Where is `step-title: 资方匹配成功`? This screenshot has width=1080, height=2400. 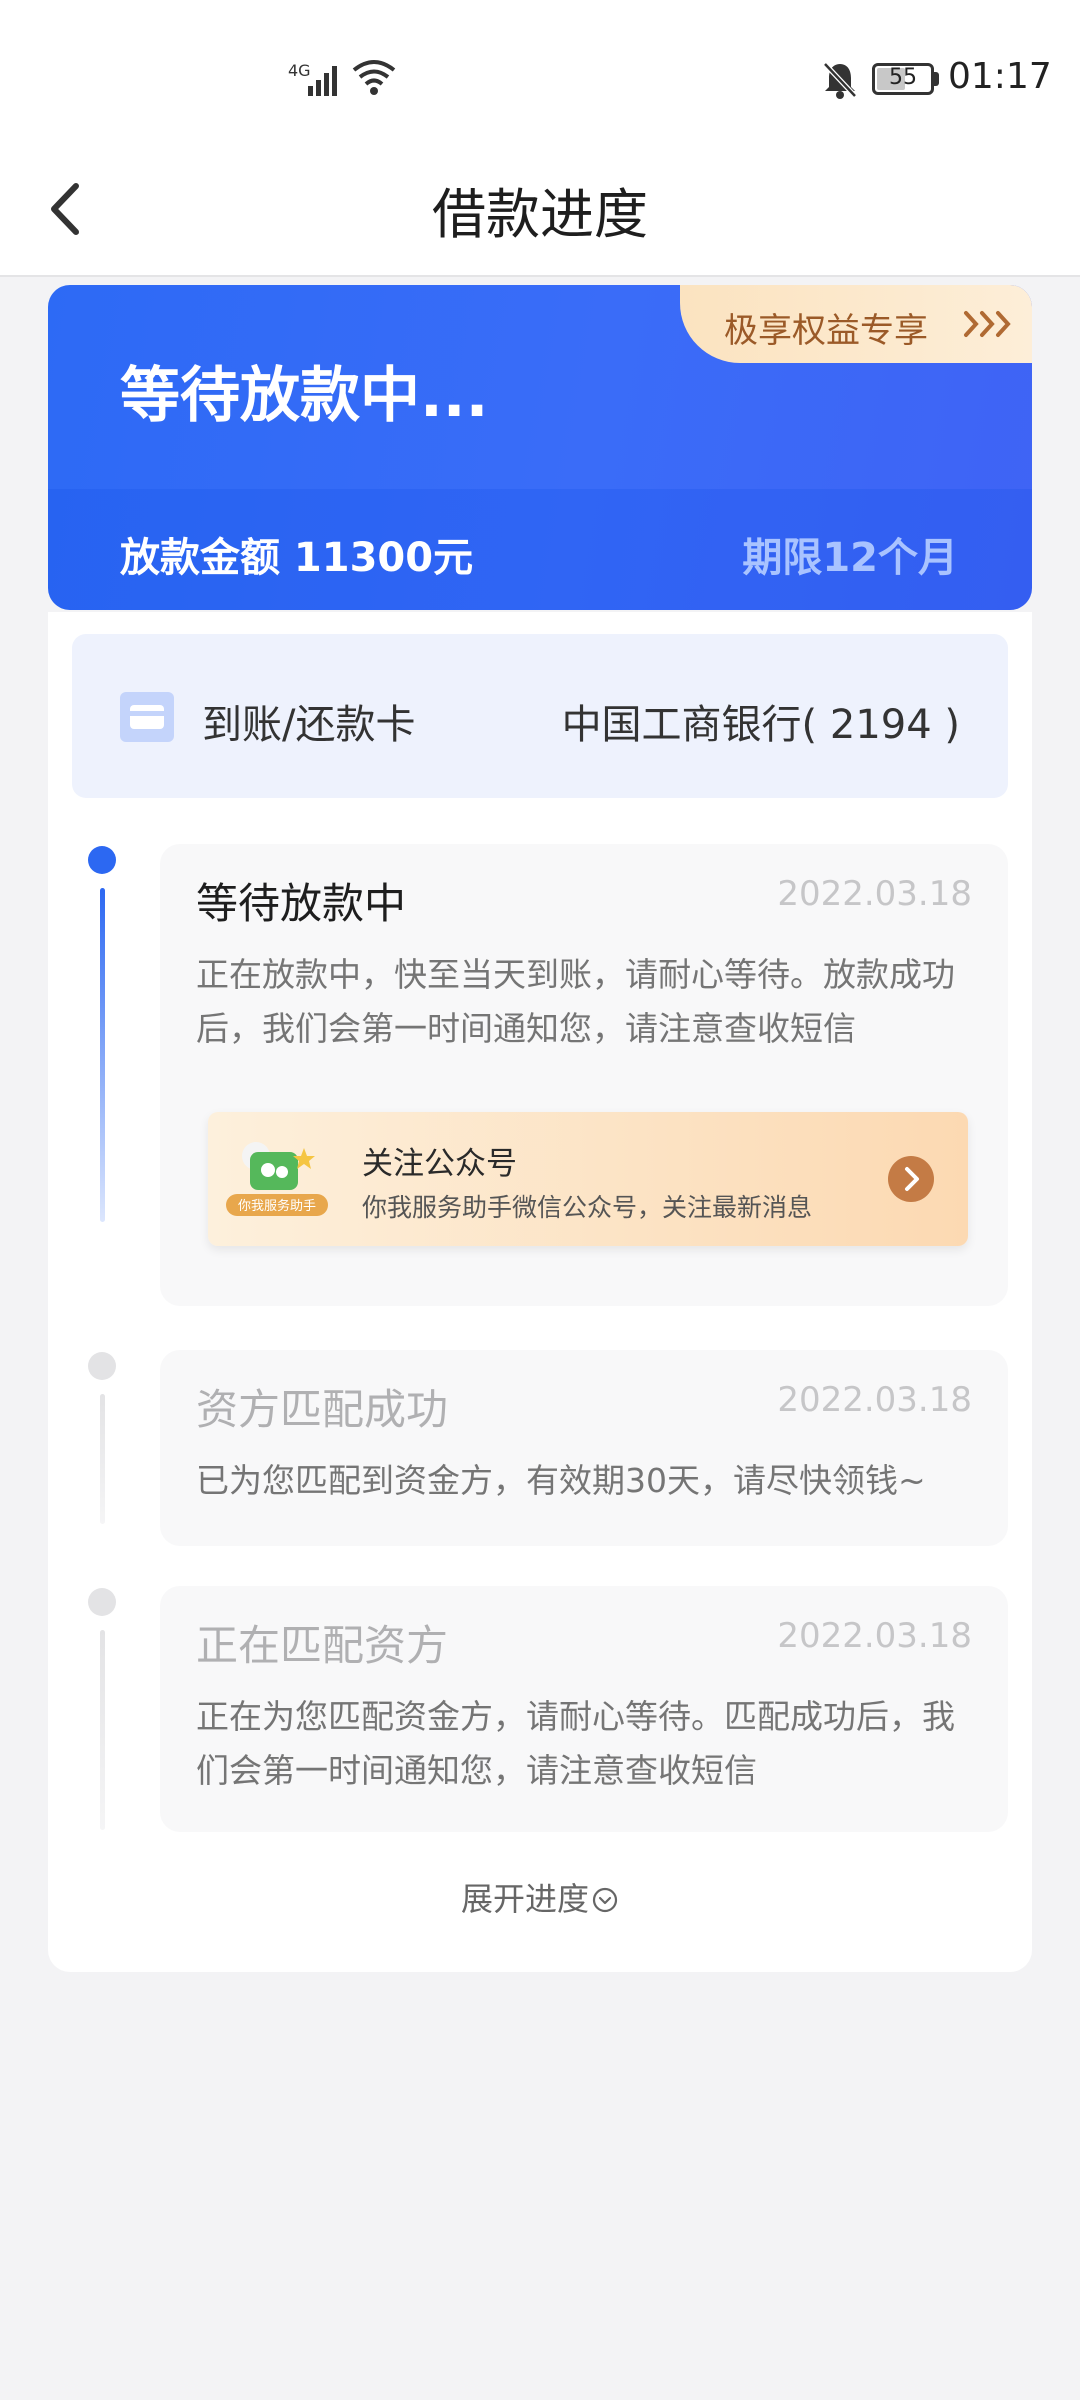
step-title: 资方匹配成功 is located at coordinates (322, 1409).